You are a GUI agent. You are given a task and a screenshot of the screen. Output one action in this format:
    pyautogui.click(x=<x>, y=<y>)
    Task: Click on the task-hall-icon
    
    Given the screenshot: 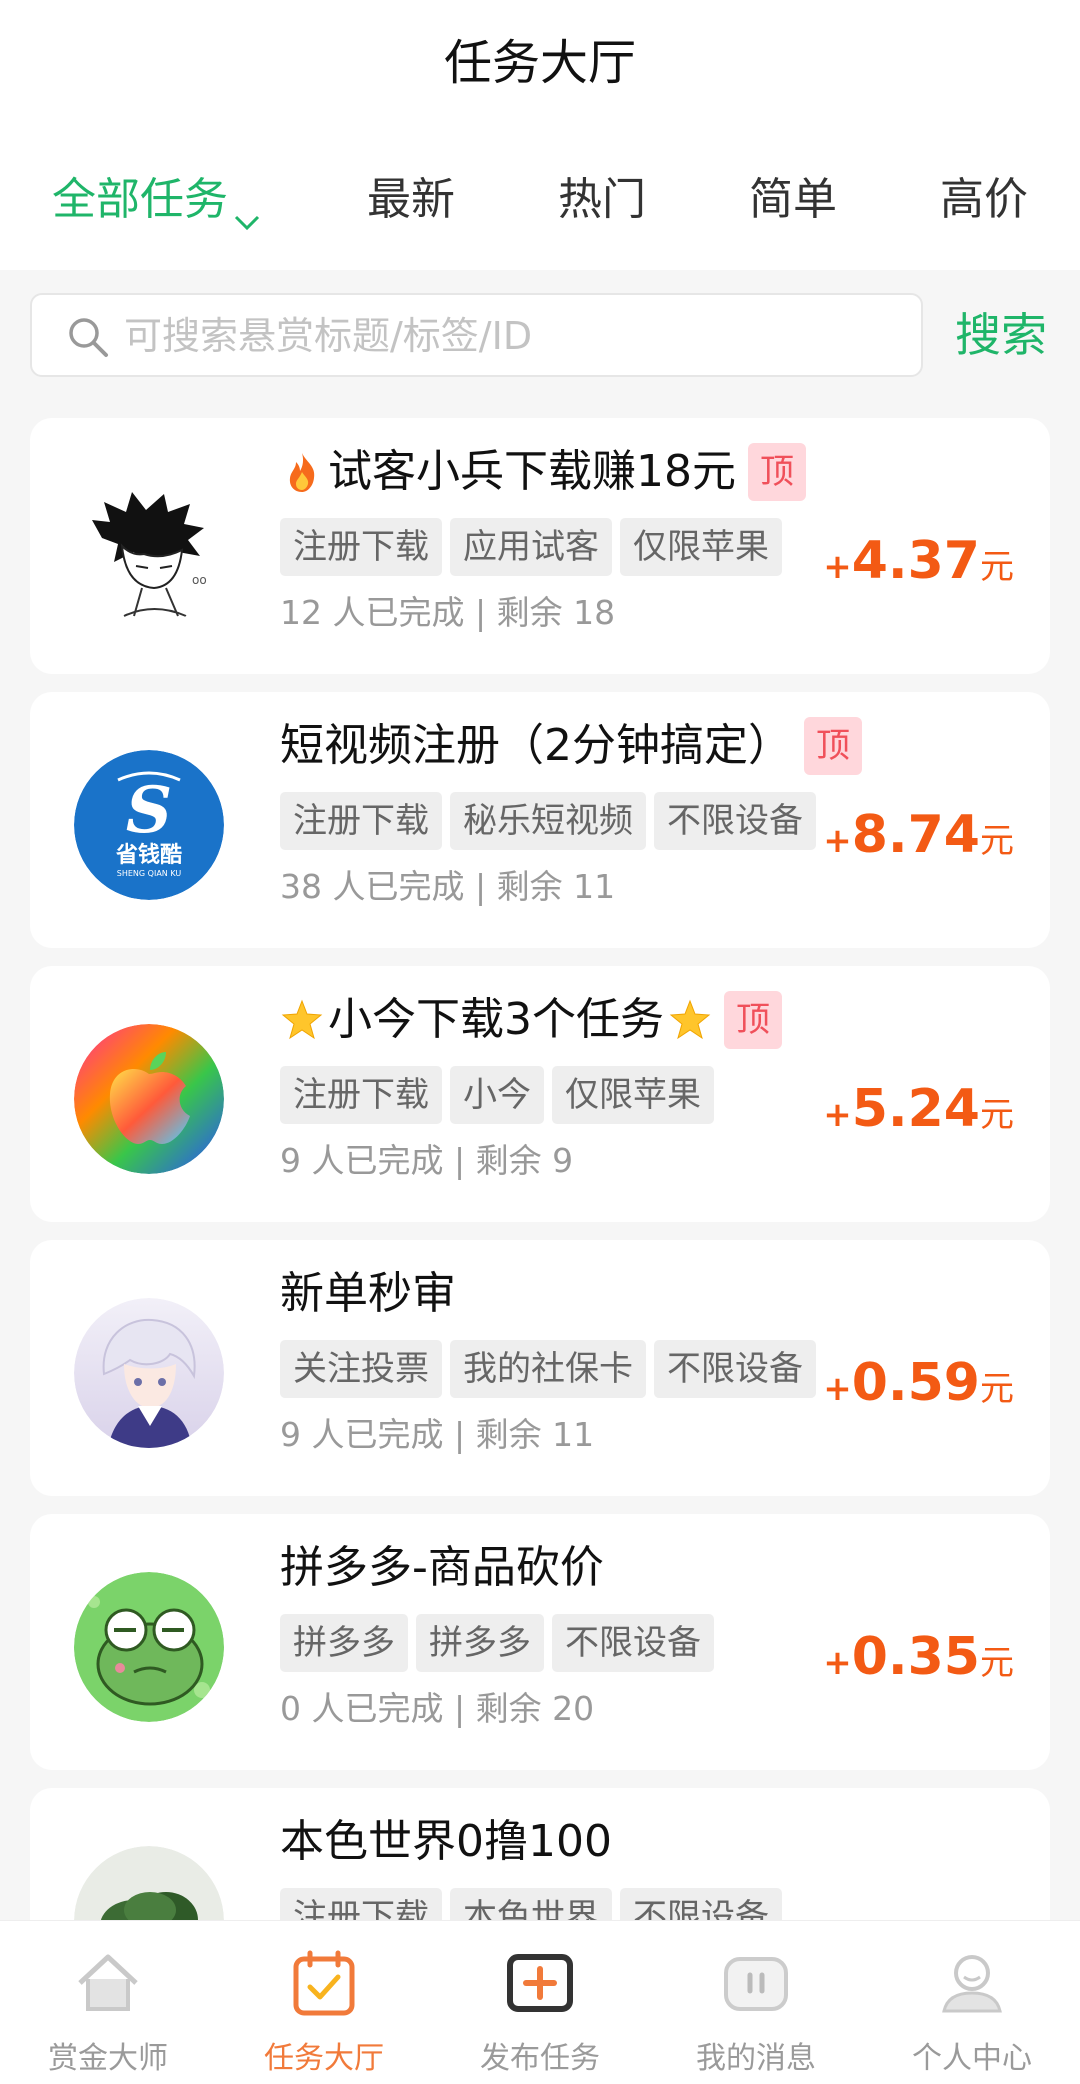 What is the action you would take?
    pyautogui.click(x=324, y=1983)
    